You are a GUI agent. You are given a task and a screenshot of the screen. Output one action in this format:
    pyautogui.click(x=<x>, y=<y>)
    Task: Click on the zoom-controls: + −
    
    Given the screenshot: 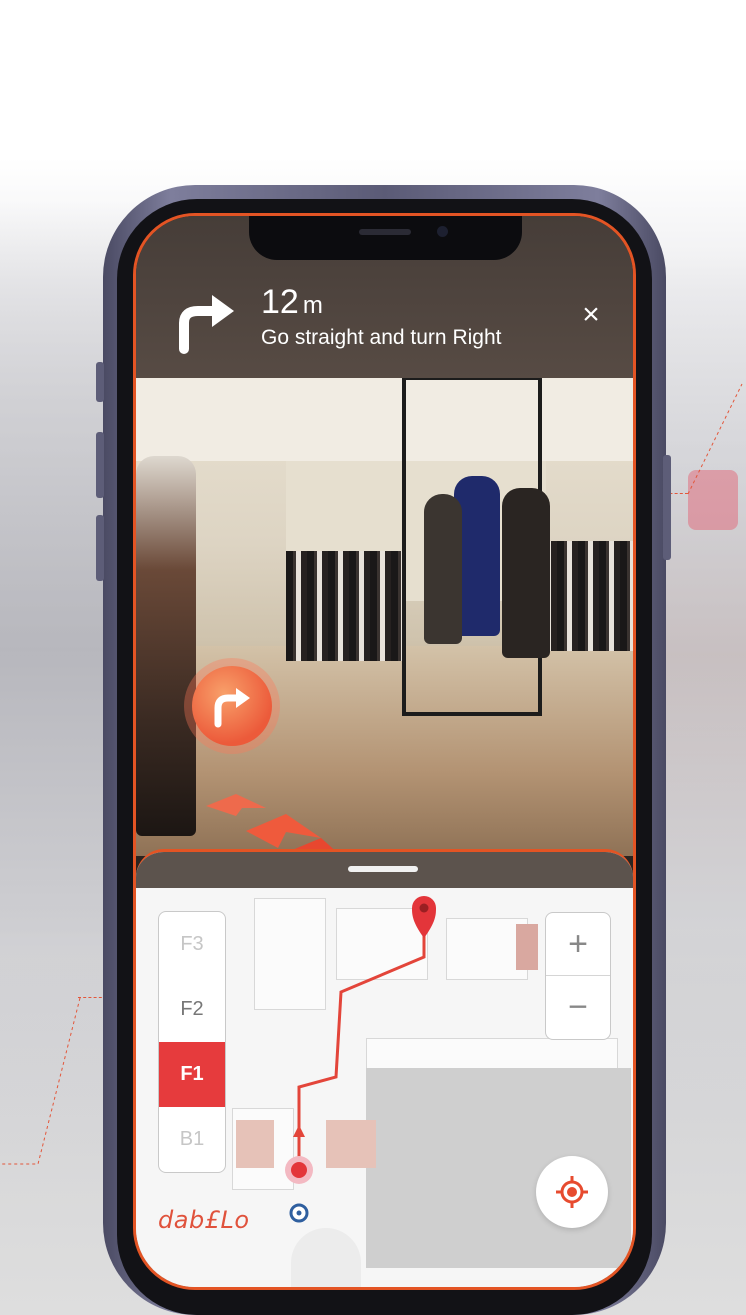 What is the action you would take?
    pyautogui.click(x=578, y=976)
    